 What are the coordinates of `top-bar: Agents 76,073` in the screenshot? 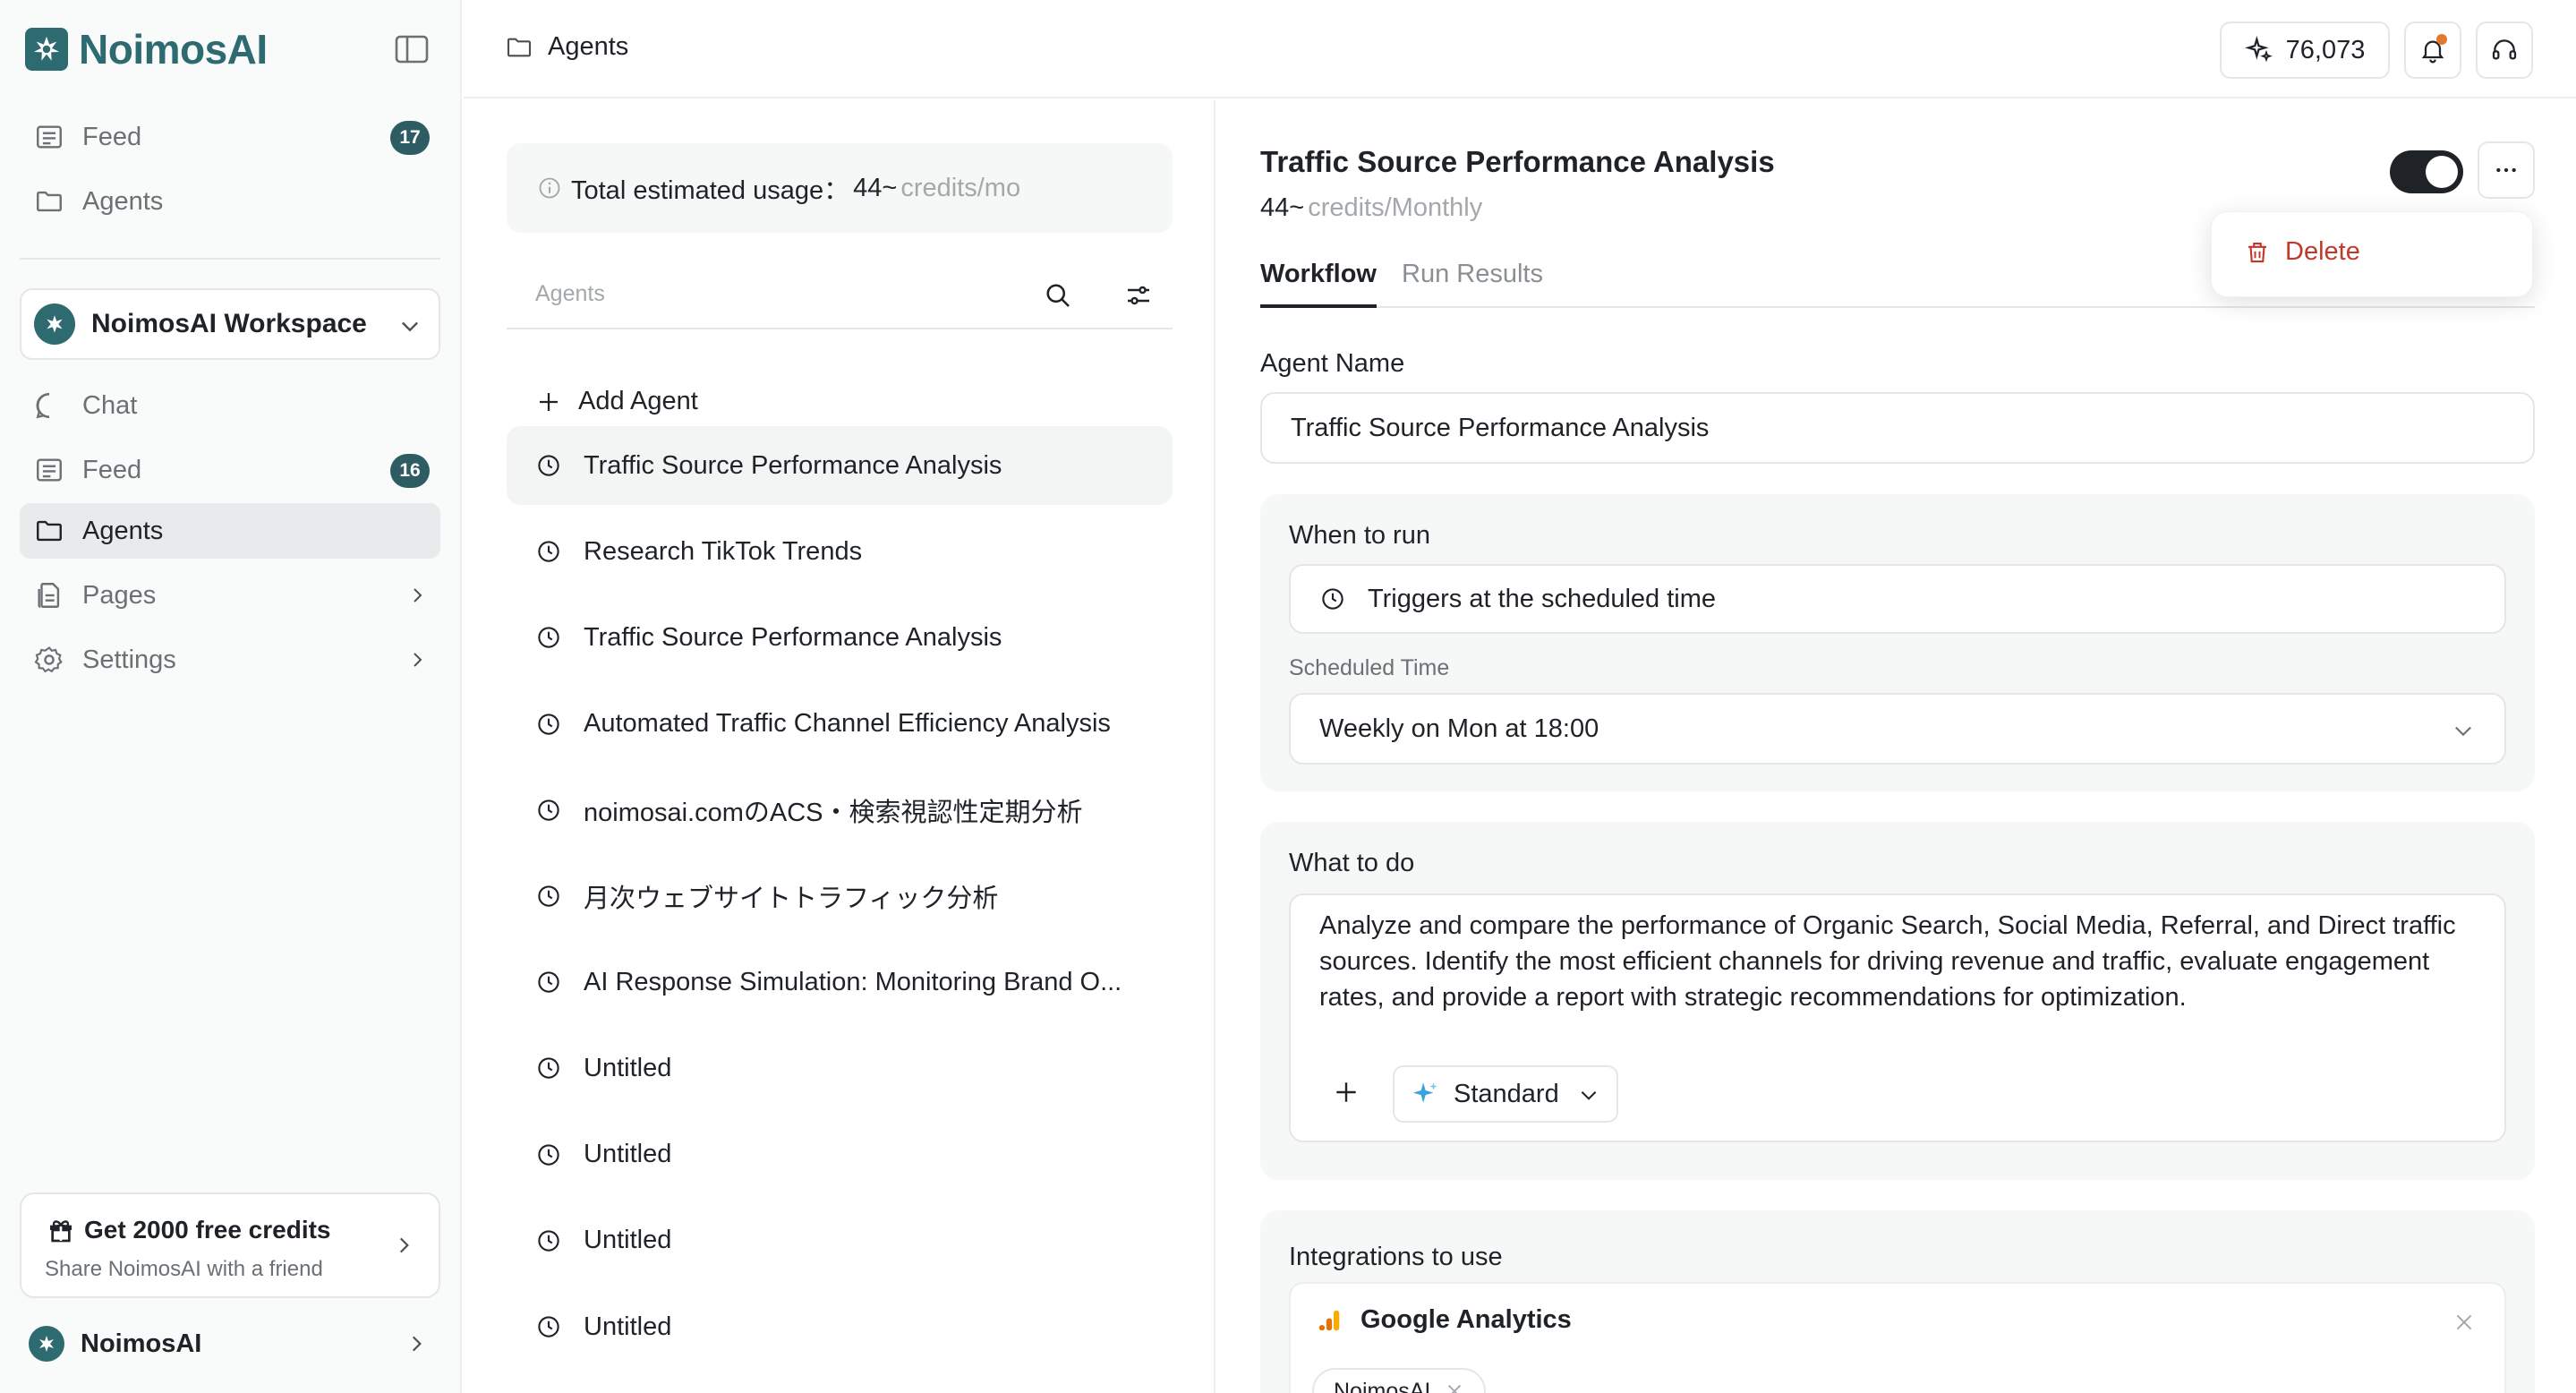 It's located at (1520, 49).